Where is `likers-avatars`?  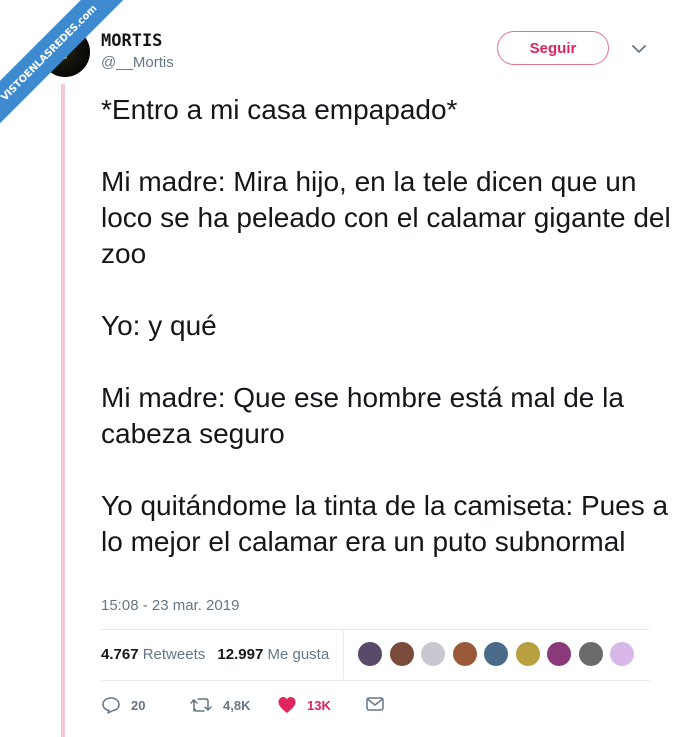 likers-avatars is located at coordinates (499, 654).